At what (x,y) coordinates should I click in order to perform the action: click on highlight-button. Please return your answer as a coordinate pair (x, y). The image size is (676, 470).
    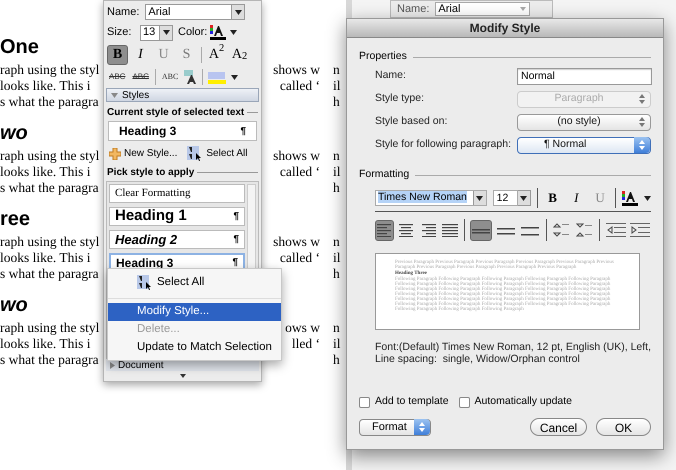
    Looking at the image, I should click on (223, 77).